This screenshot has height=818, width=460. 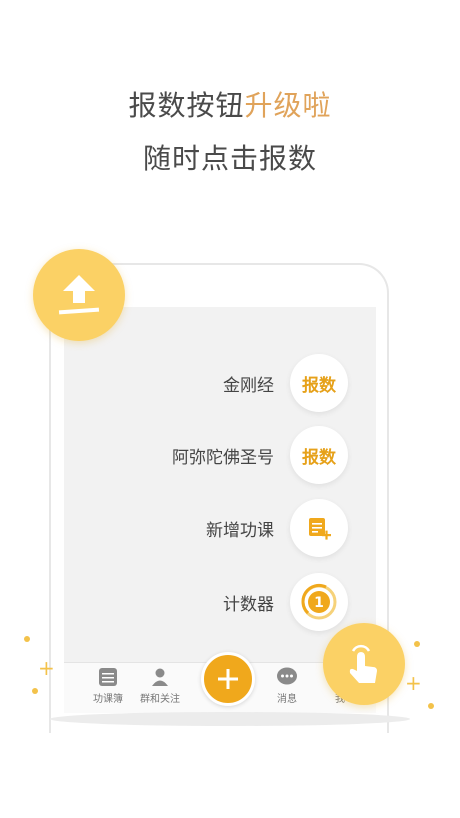 I want to click on headline-accent: 升级啦, so click(x=288, y=105).